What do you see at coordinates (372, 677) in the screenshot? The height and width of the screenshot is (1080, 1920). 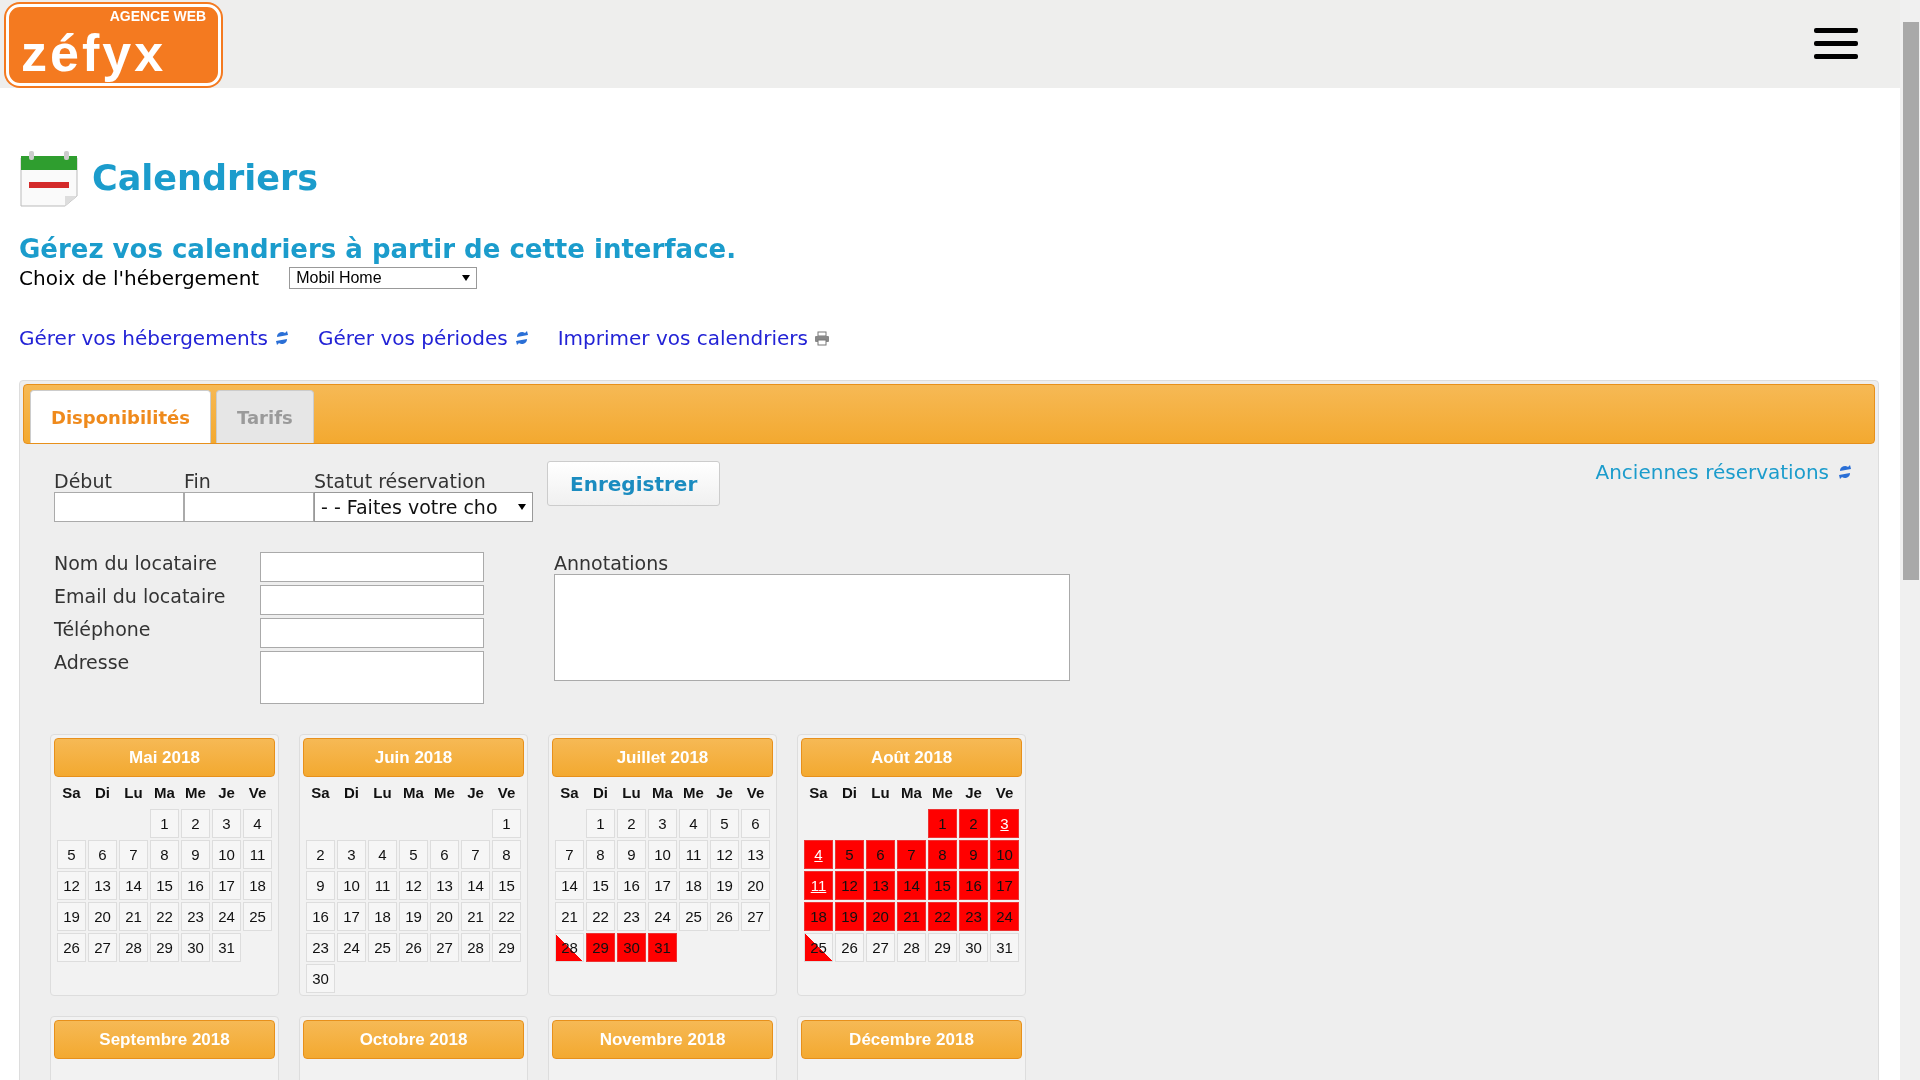 I see `textarea-field` at bounding box center [372, 677].